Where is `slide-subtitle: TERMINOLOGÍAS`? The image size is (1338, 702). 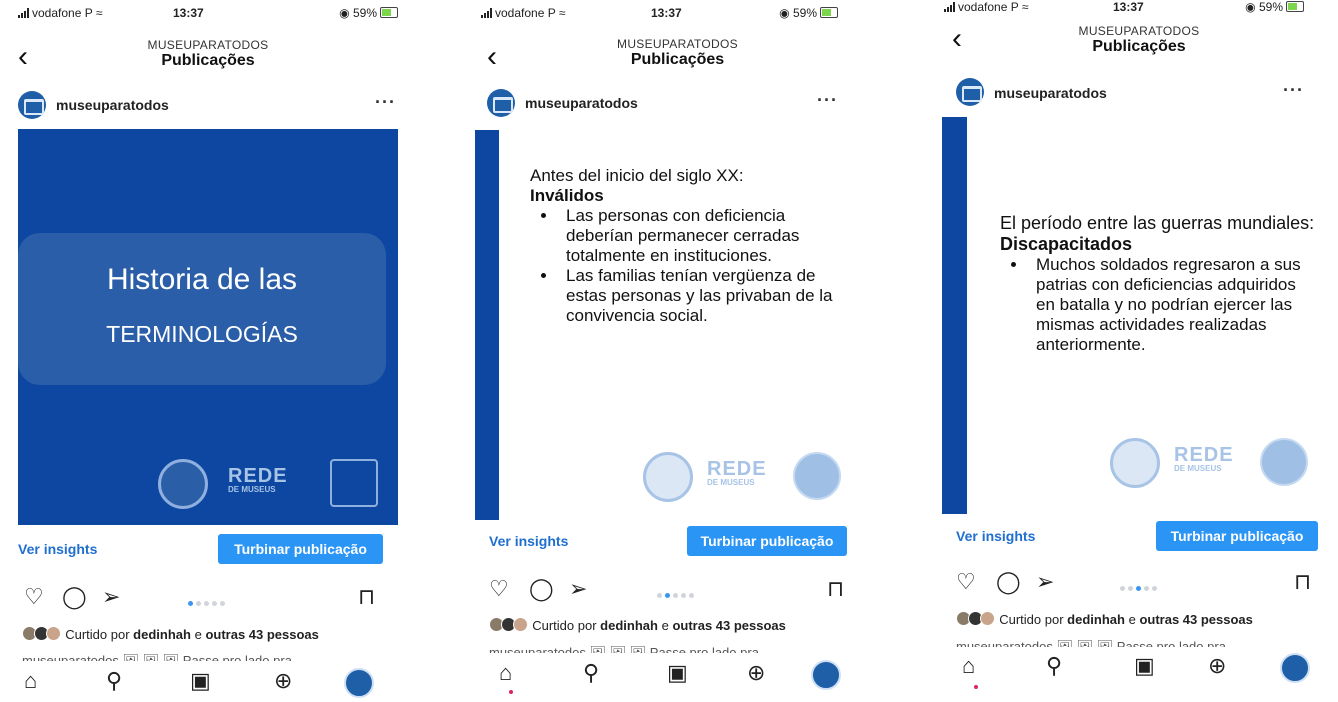 slide-subtitle: TERMINOLOGÍAS is located at coordinates (202, 334).